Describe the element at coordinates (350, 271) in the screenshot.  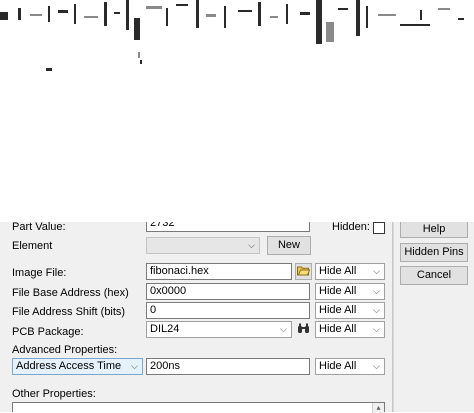
I see `image-file-visibility-select: Hide All ⌵` at that location.